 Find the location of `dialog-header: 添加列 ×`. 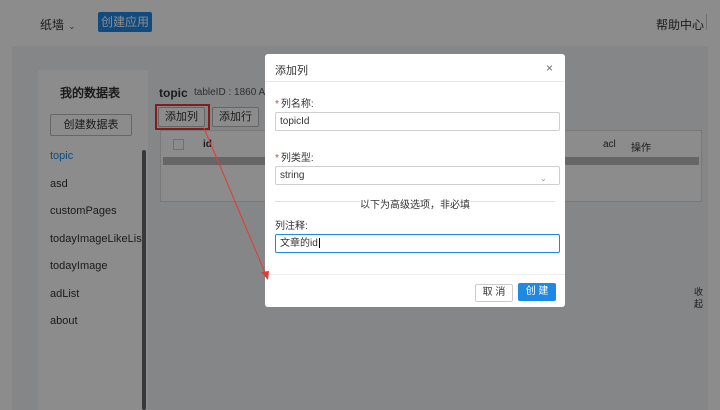

dialog-header: 添加列 × is located at coordinates (415, 68).